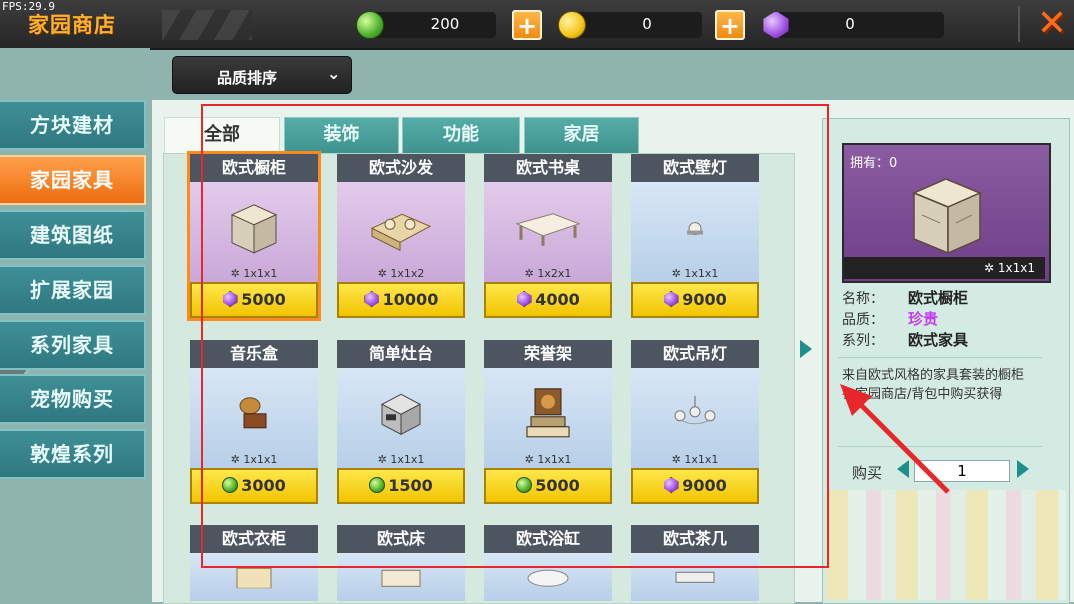 The width and height of the screenshot is (1074, 604). What do you see at coordinates (254, 354) in the screenshot?
I see `item-name: 音乐盒` at bounding box center [254, 354].